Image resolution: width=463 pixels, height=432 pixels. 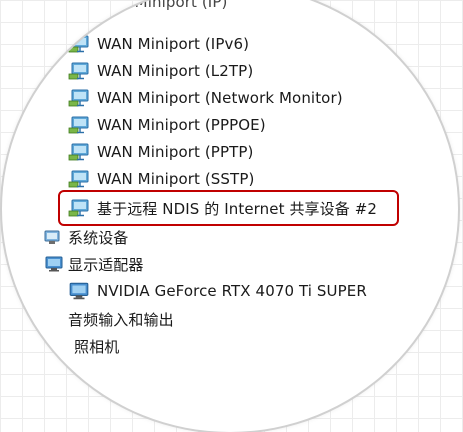 I want to click on tree-item-gpu: NVIDIA GeForce RTX 4070 Ti SUPER, so click(x=217, y=291).